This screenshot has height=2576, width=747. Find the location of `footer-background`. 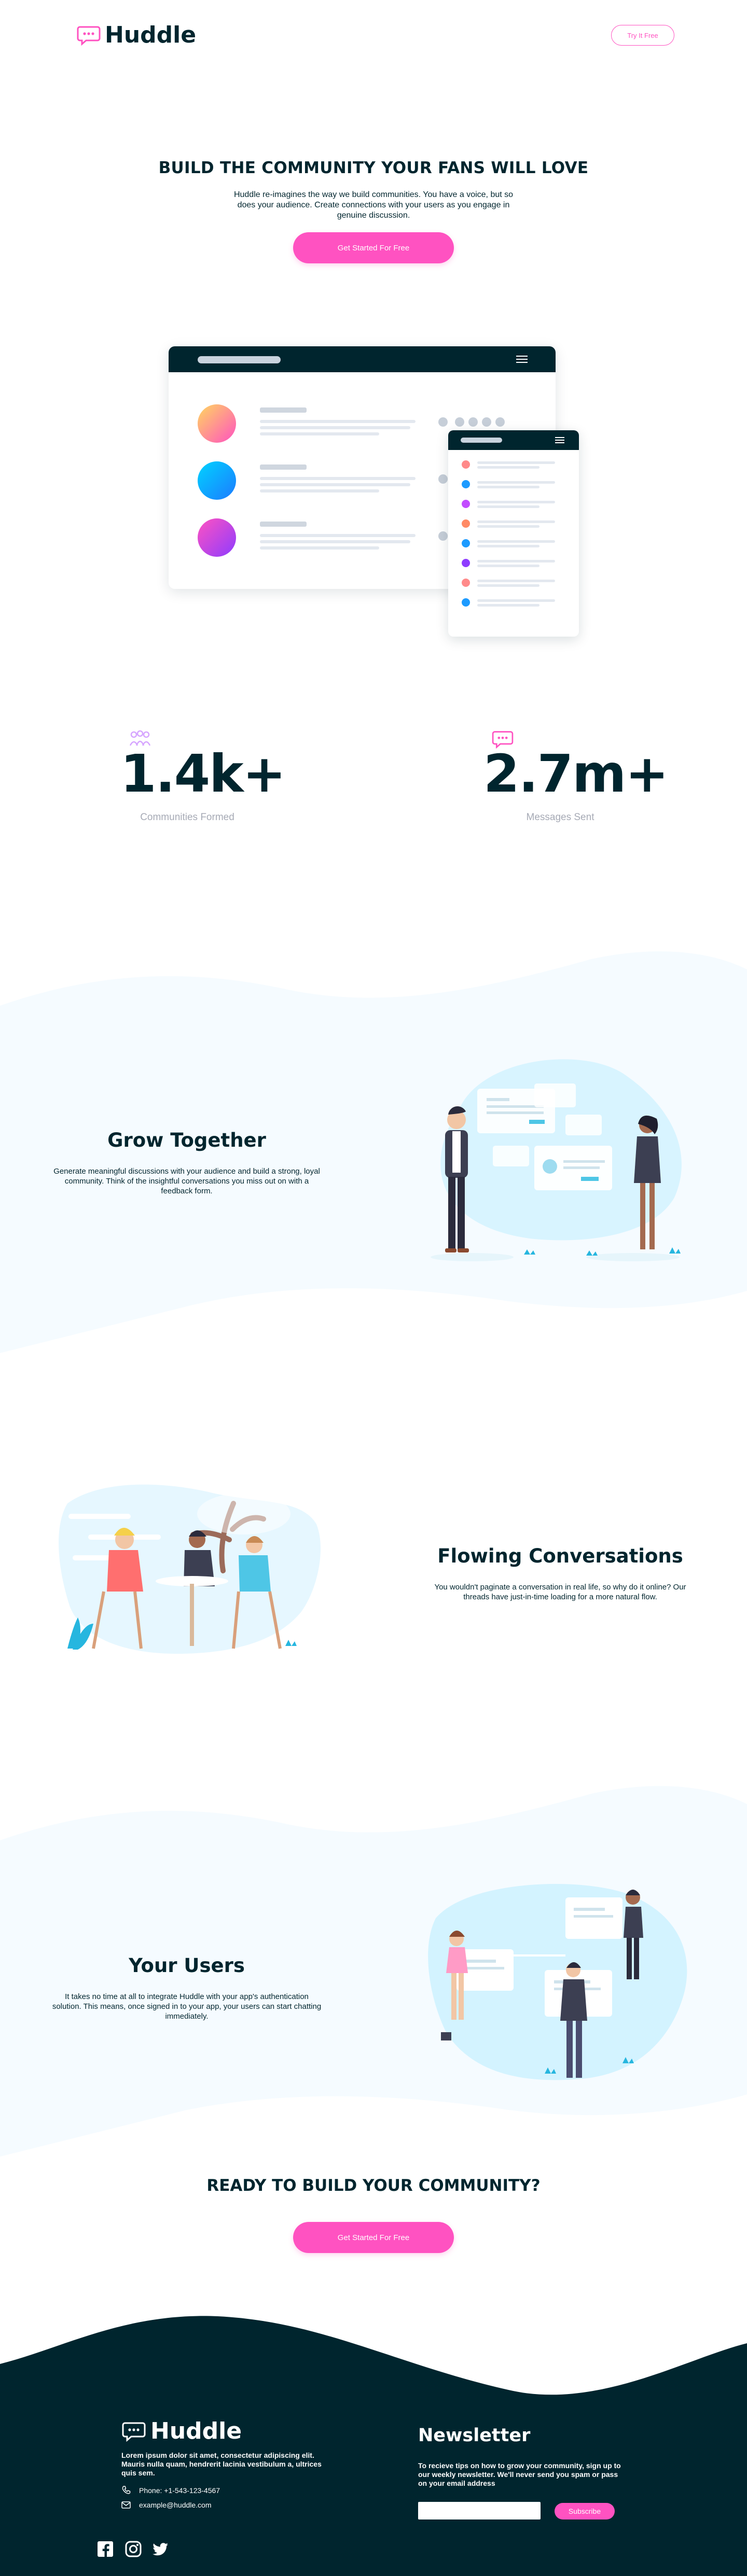

footer-background is located at coordinates (374, 2446).